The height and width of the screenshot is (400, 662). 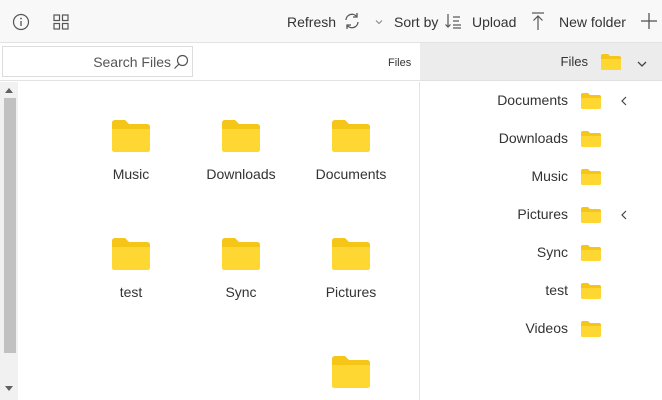 I want to click on tree-item-label: Documents, so click(x=532, y=100).